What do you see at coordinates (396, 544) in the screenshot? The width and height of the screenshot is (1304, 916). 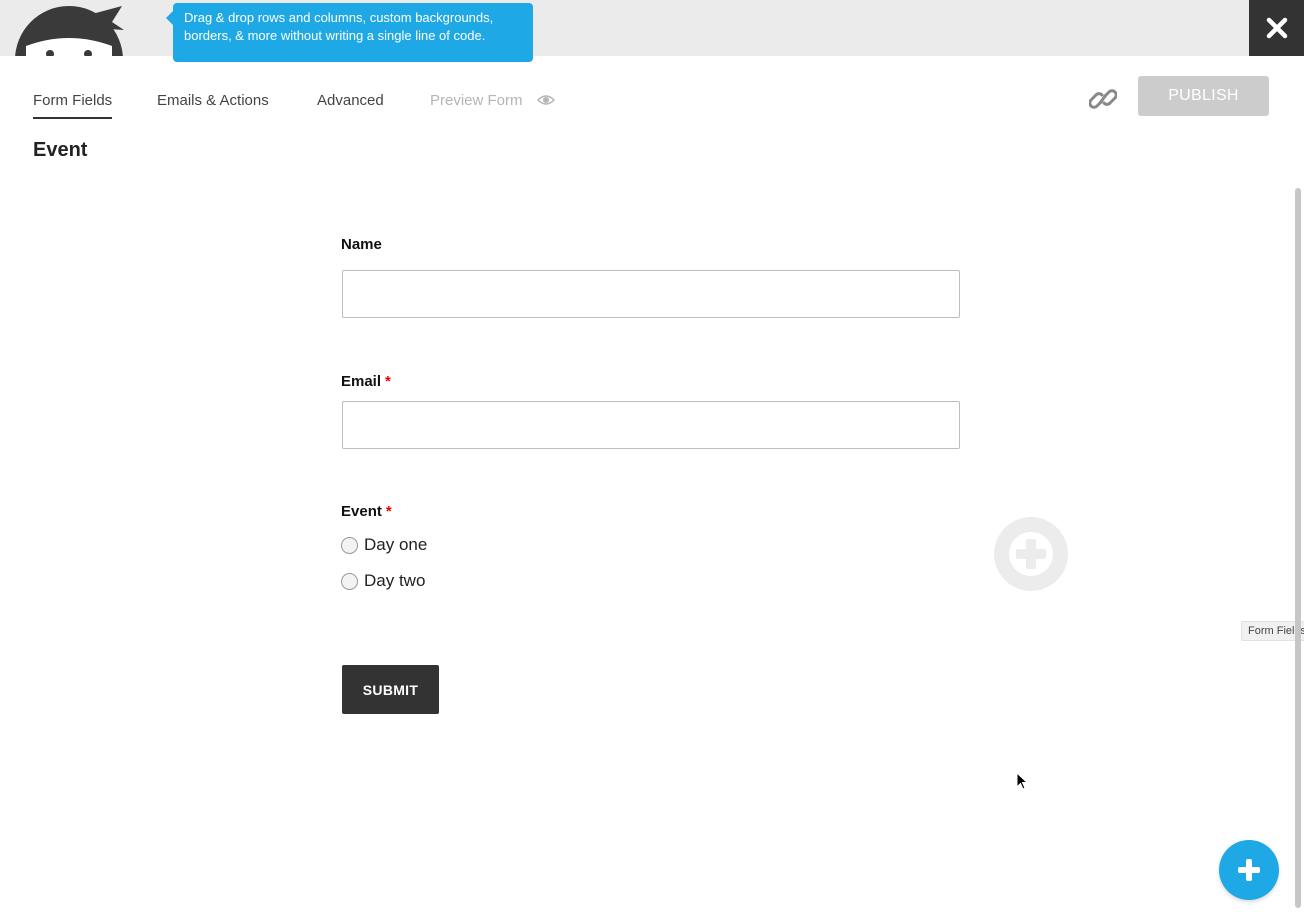 I see `radio-label: Day one` at bounding box center [396, 544].